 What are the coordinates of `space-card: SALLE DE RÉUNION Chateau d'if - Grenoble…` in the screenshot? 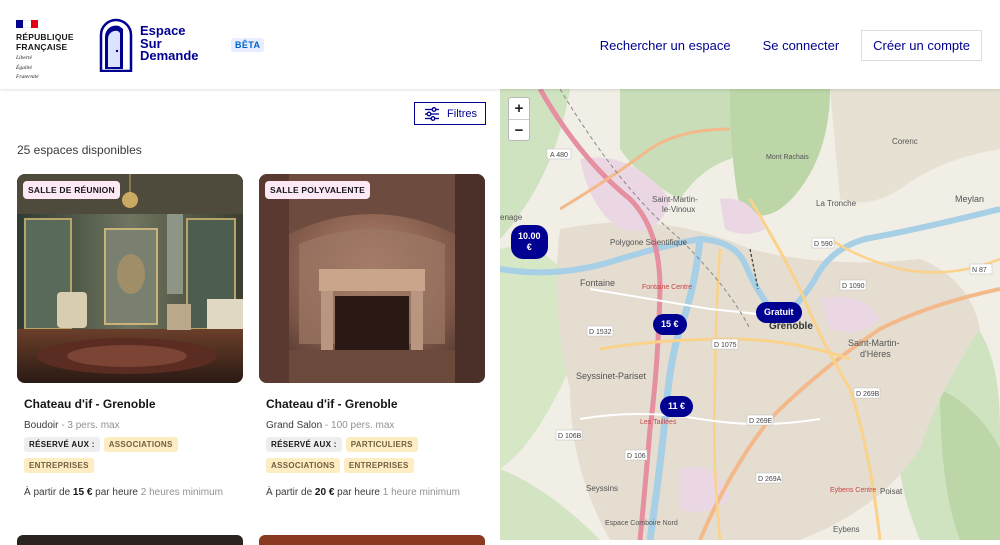 It's located at (130, 336).